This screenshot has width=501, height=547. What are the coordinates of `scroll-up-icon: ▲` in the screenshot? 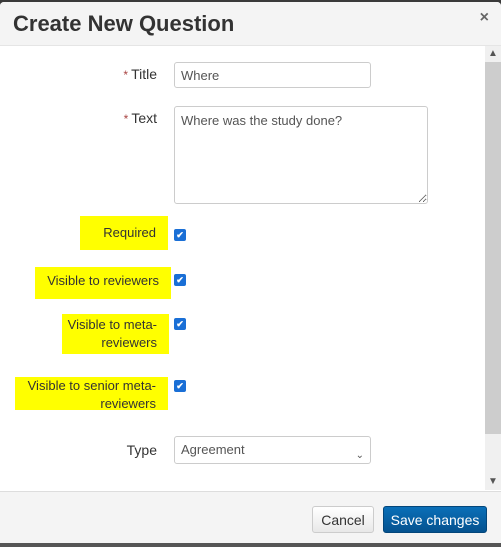 It's located at (493, 54).